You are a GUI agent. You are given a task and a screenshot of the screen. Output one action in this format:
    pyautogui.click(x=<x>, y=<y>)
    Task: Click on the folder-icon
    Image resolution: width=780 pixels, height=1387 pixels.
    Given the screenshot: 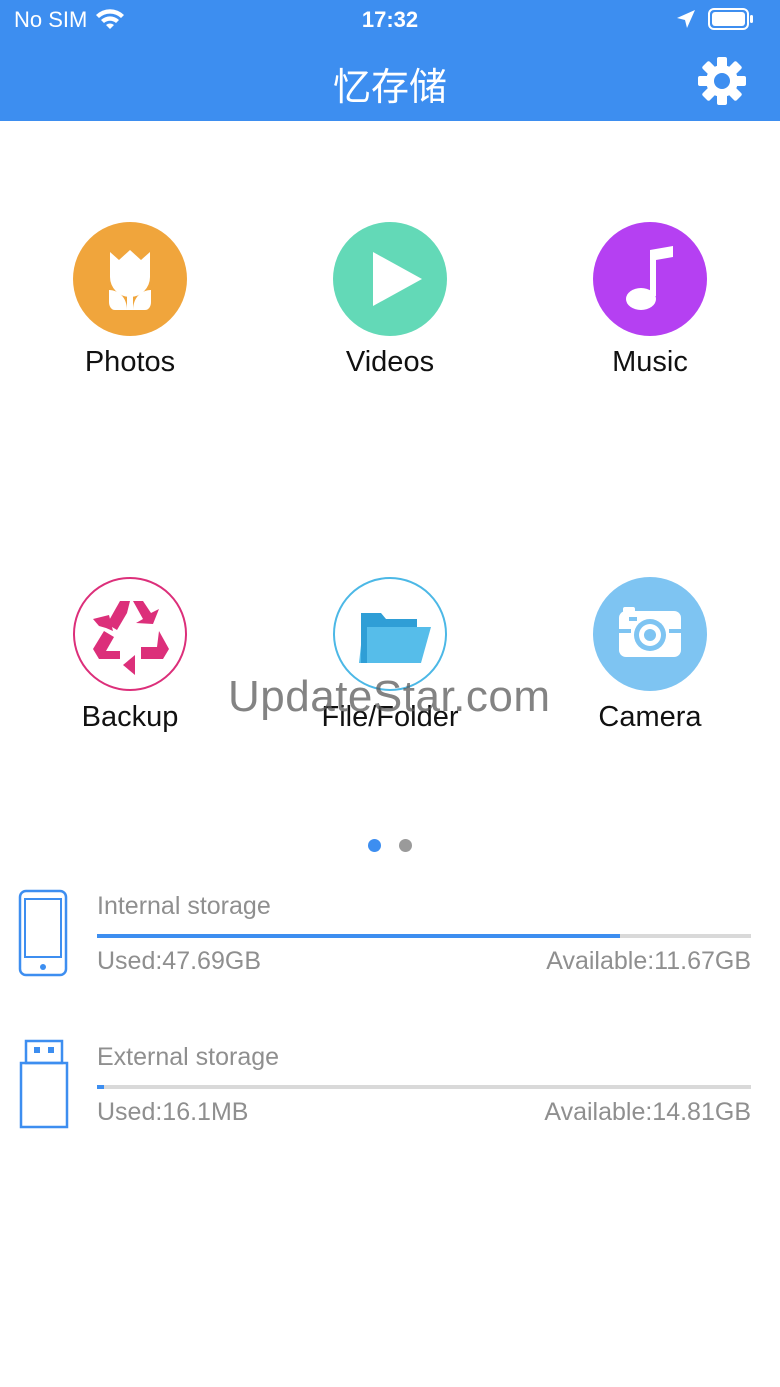 What is the action you would take?
    pyautogui.click(x=395, y=638)
    